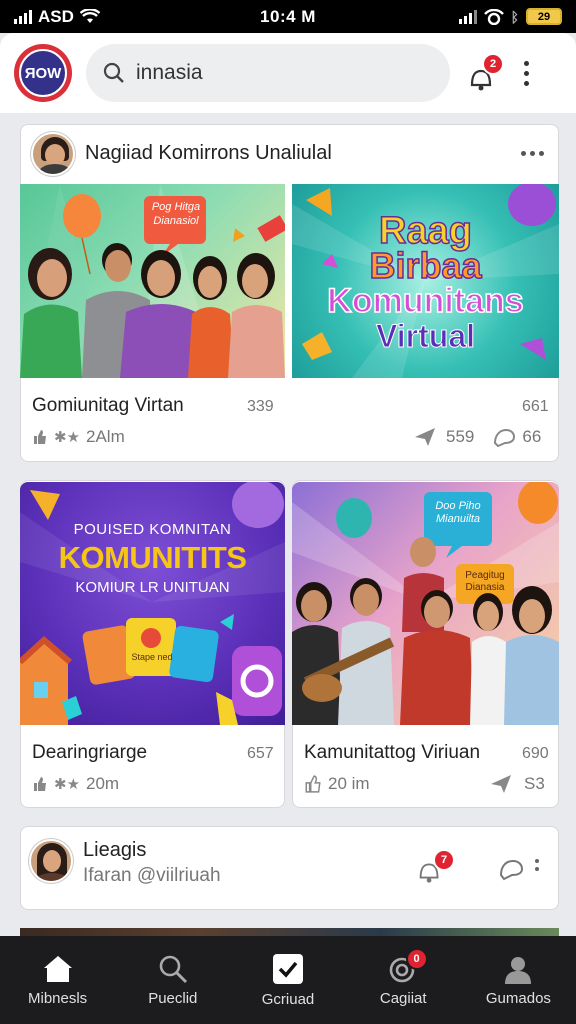  What do you see at coordinates (260, 753) in the screenshot?
I see `tile-3-count: 657` at bounding box center [260, 753].